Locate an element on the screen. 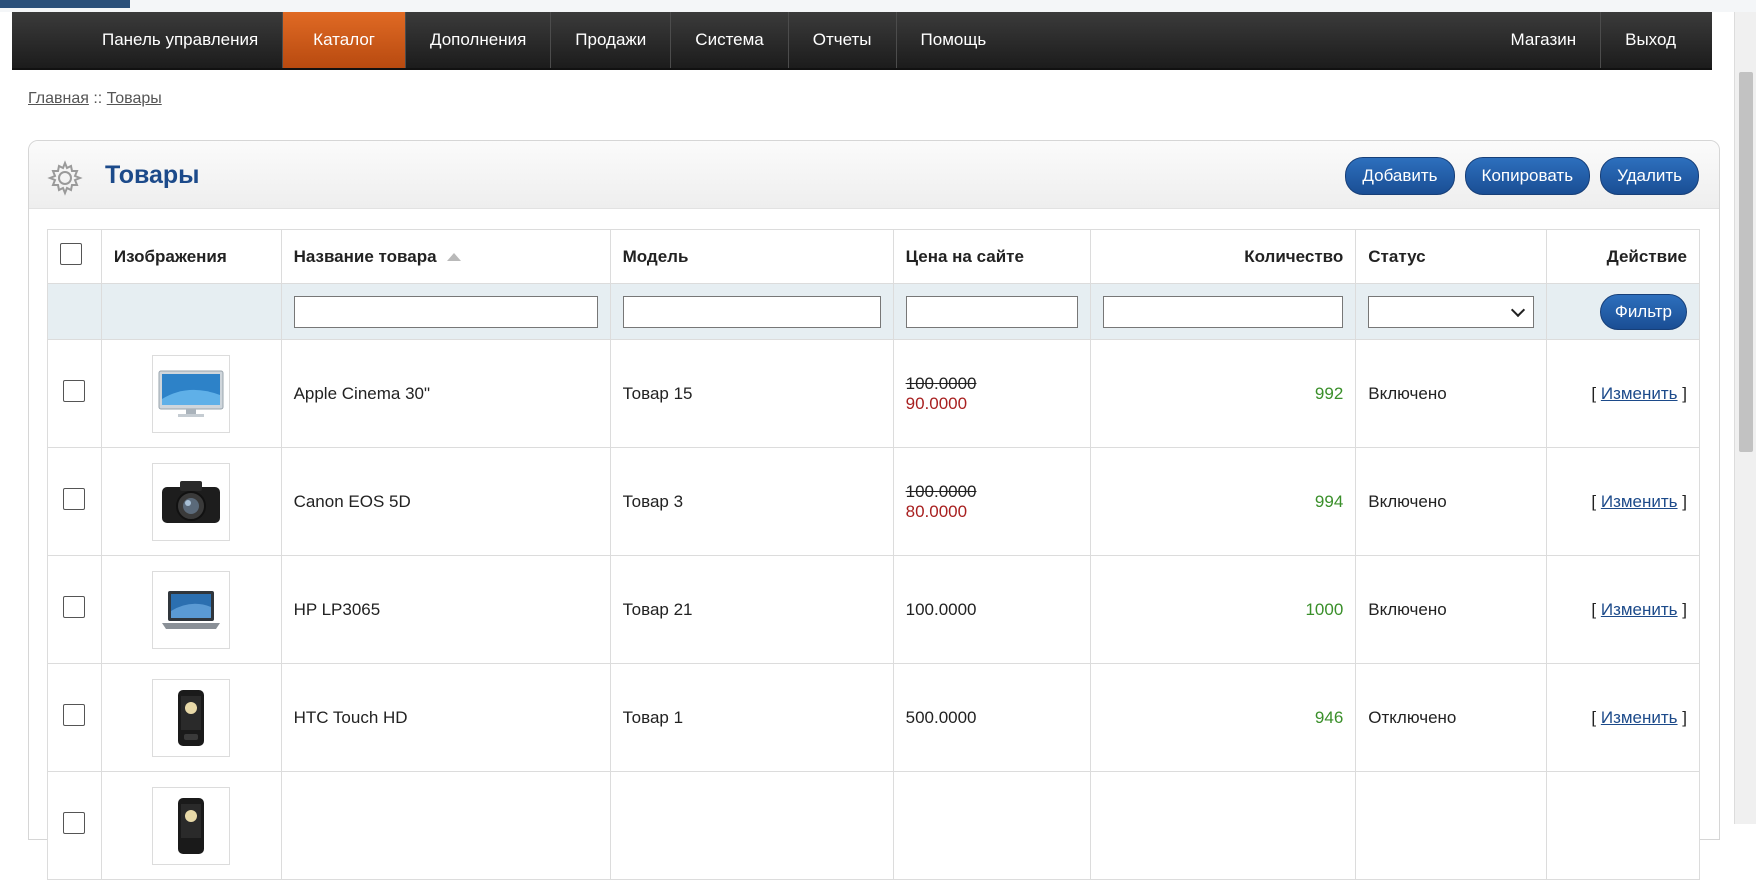 The width and height of the screenshot is (1756, 880). column-header-image: Изображения is located at coordinates (191, 256).